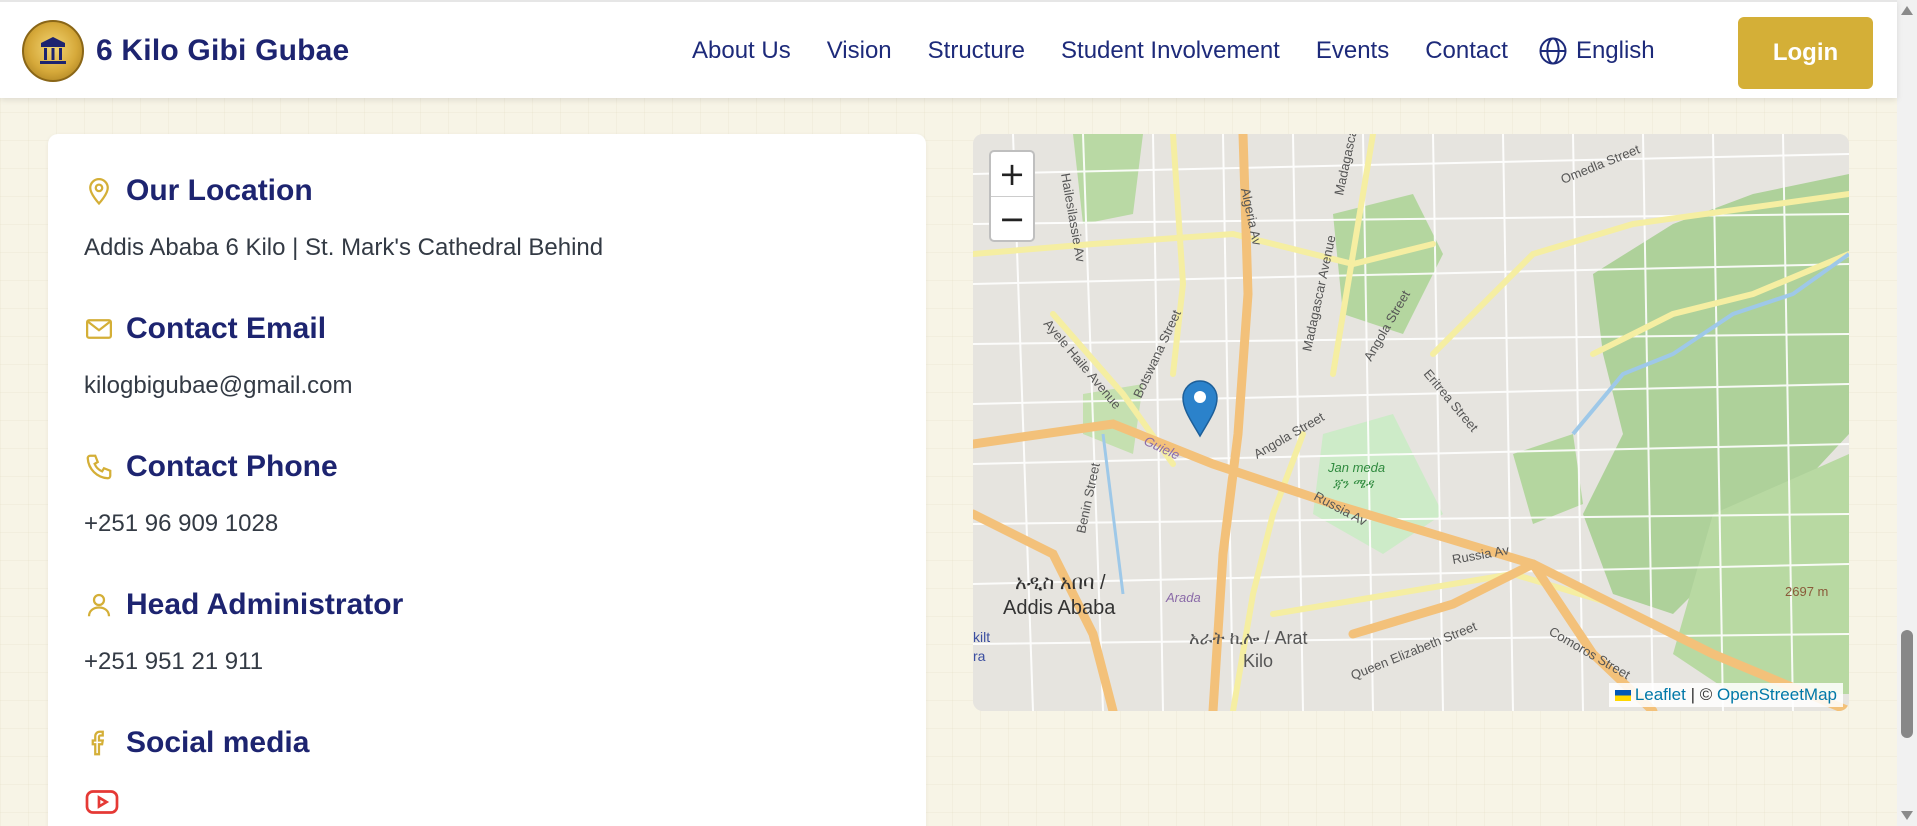 The height and width of the screenshot is (826, 1917). Describe the element at coordinates (1183, 597) in the screenshot. I see `map-label: Arada` at that location.